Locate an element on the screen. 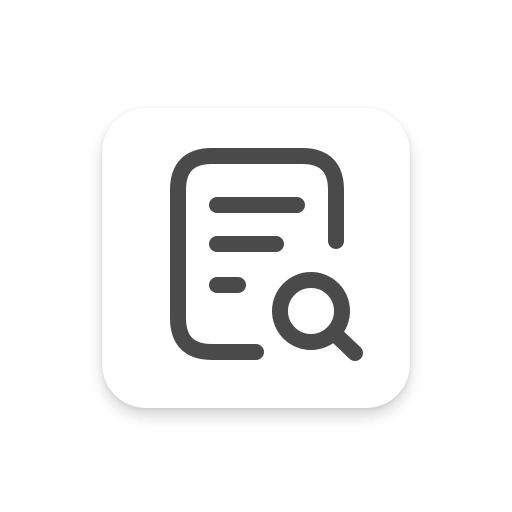  document-outline is located at coordinates (257, 254).